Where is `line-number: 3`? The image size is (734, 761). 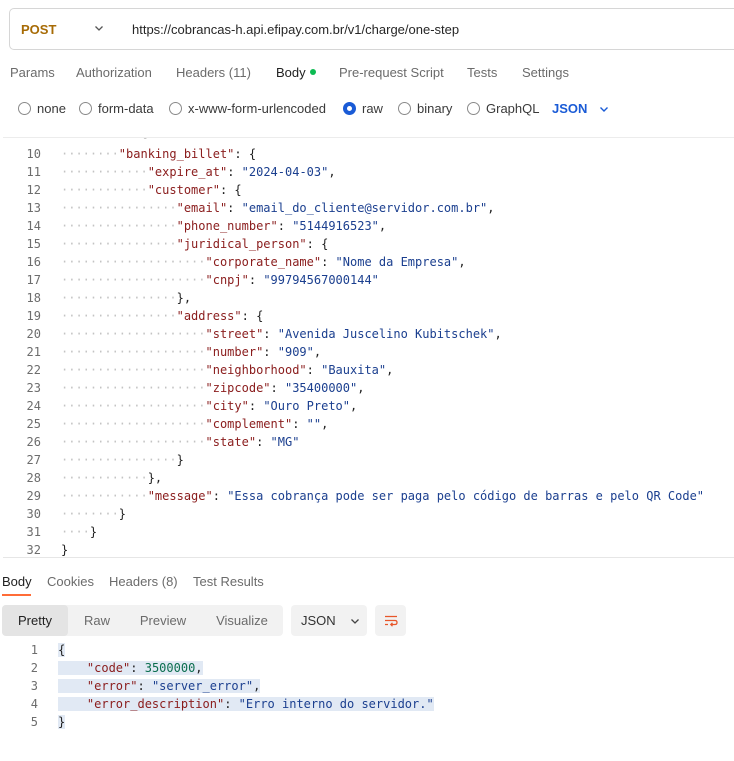
line-number: 3 is located at coordinates (34, 686).